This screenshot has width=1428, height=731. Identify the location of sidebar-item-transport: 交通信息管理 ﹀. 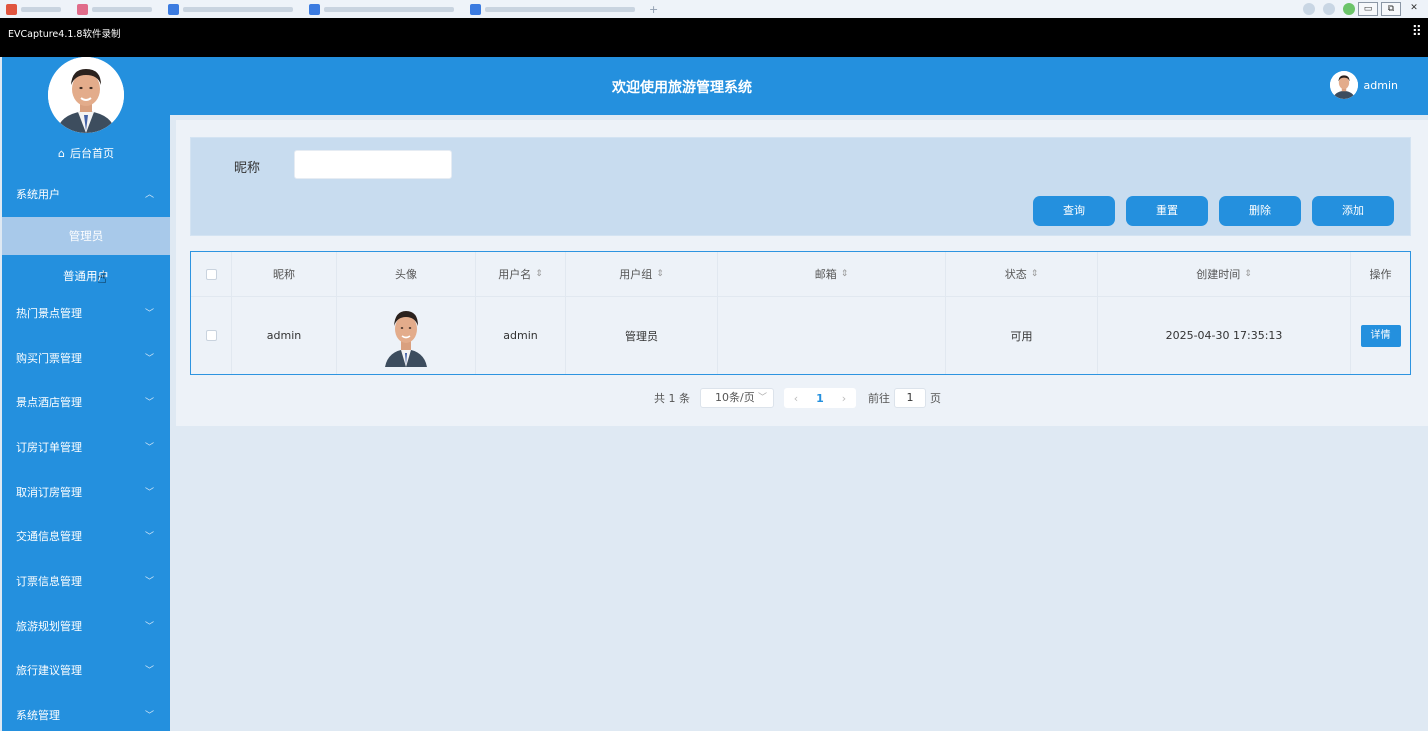
(86, 537).